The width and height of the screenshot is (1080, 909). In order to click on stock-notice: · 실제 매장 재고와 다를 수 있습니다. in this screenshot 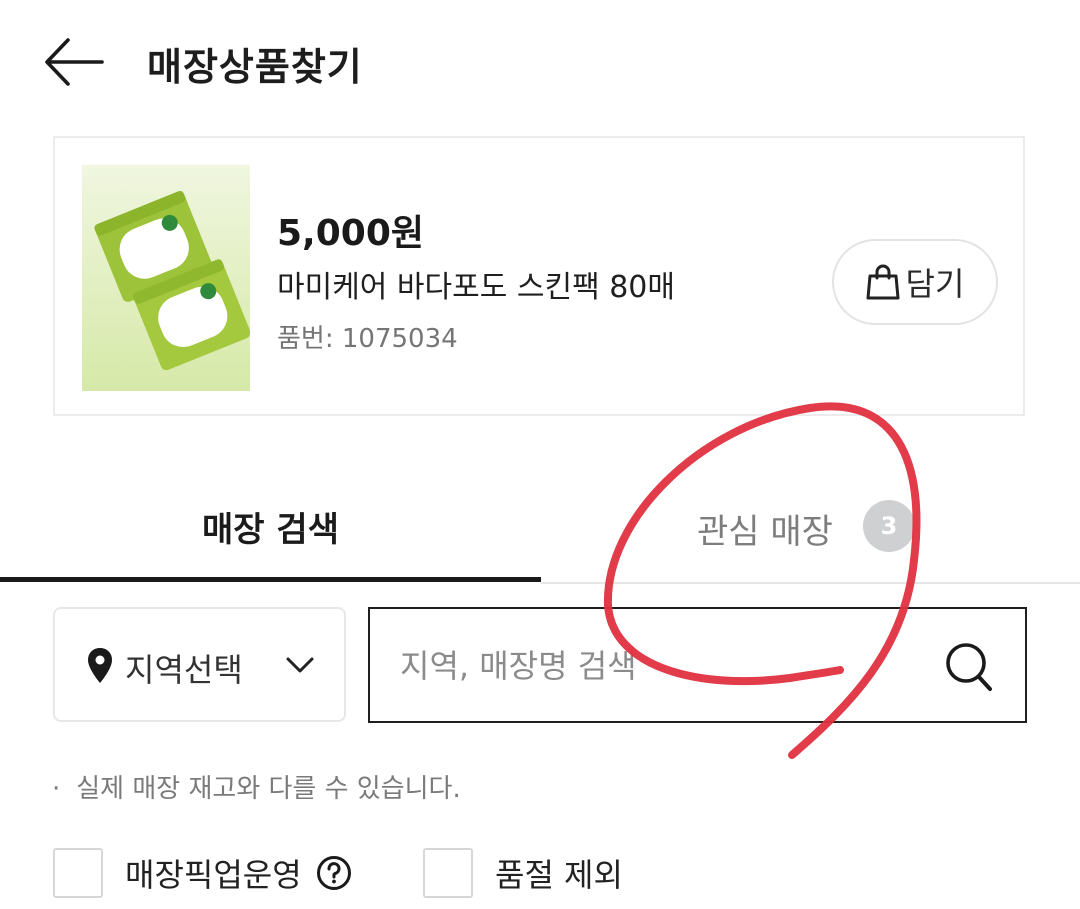, I will do `click(256, 786)`.